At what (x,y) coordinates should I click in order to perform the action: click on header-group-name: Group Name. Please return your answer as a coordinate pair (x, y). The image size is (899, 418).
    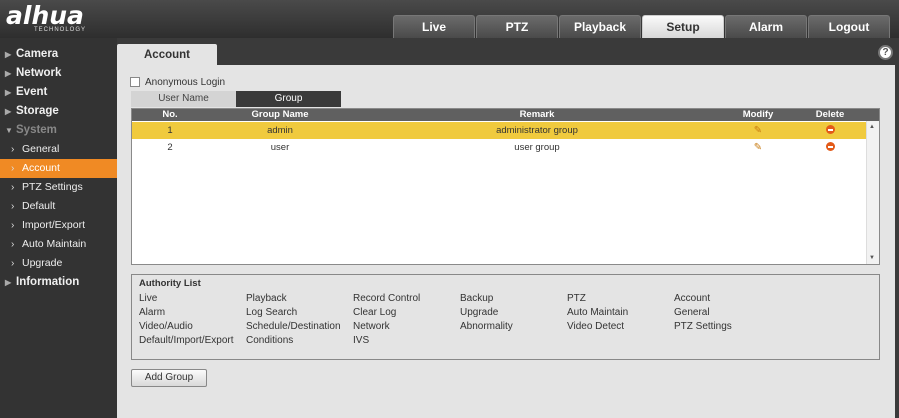
    Looking at the image, I should click on (280, 114).